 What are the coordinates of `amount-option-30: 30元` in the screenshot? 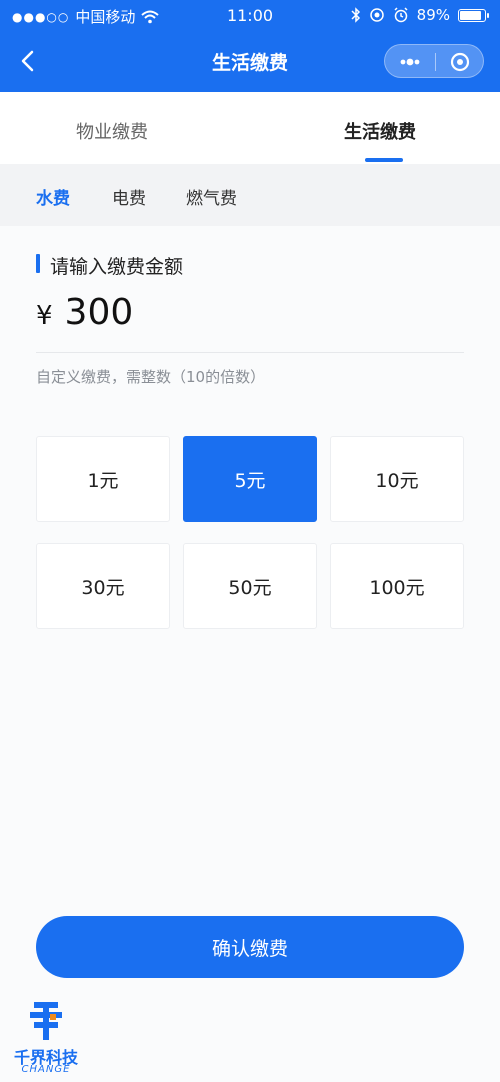 It's located at (103, 586).